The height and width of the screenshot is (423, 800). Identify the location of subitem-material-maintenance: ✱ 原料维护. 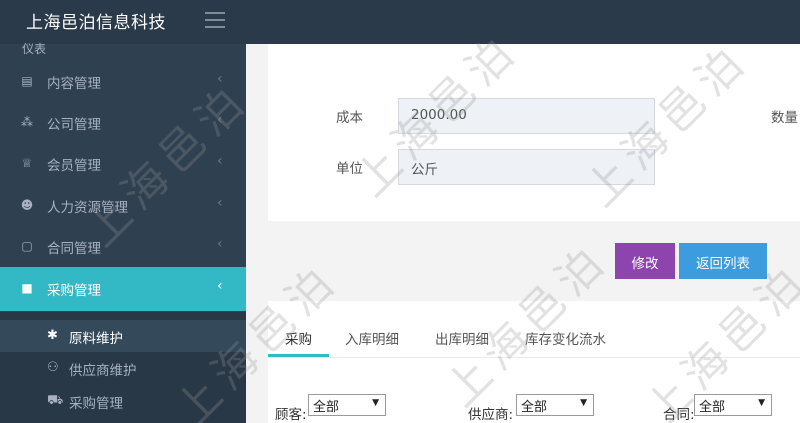
(123, 336).